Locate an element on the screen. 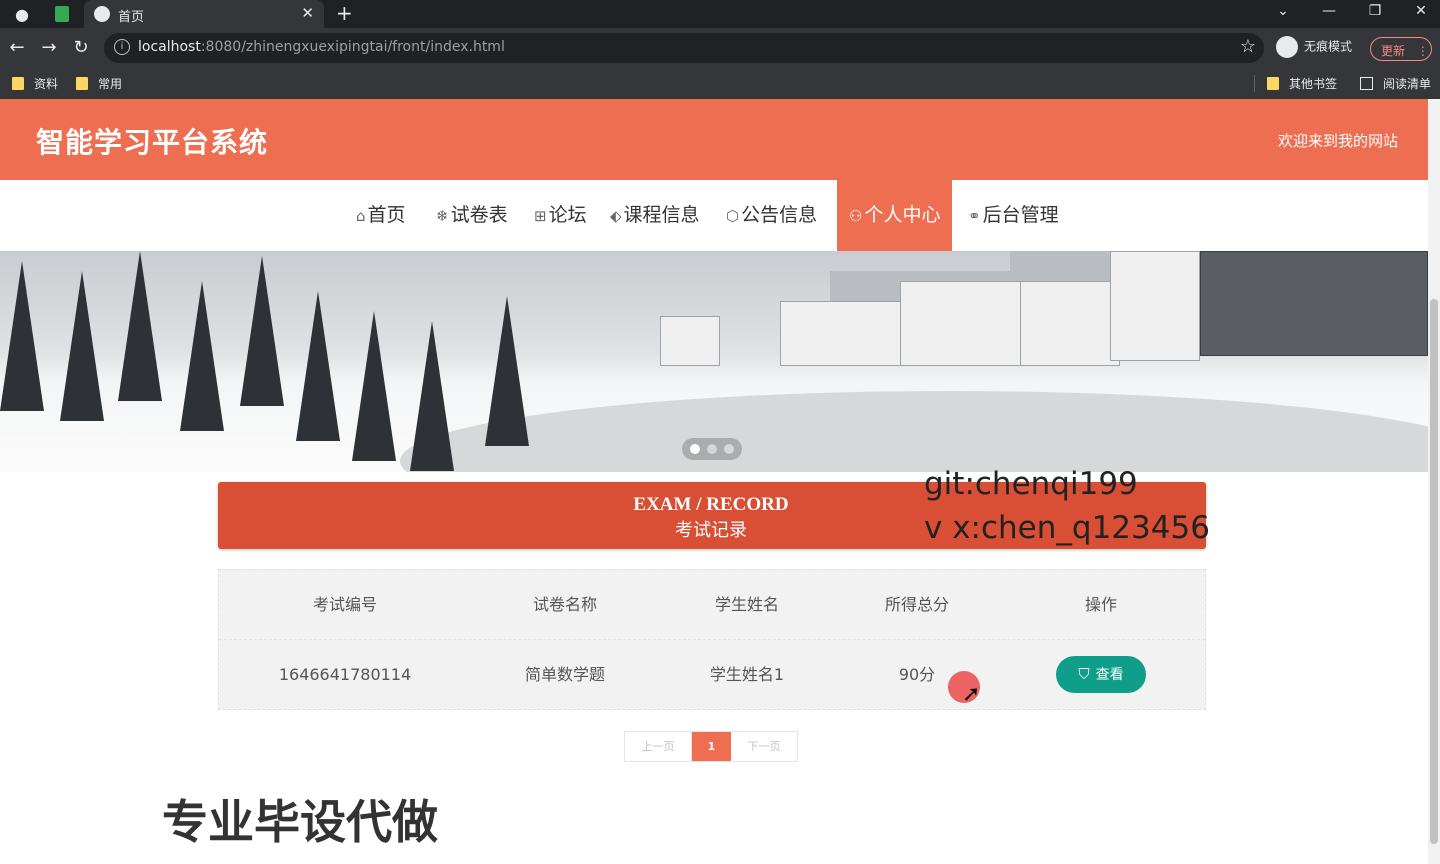  cell-paper: 简单数学题 is located at coordinates (564, 674).